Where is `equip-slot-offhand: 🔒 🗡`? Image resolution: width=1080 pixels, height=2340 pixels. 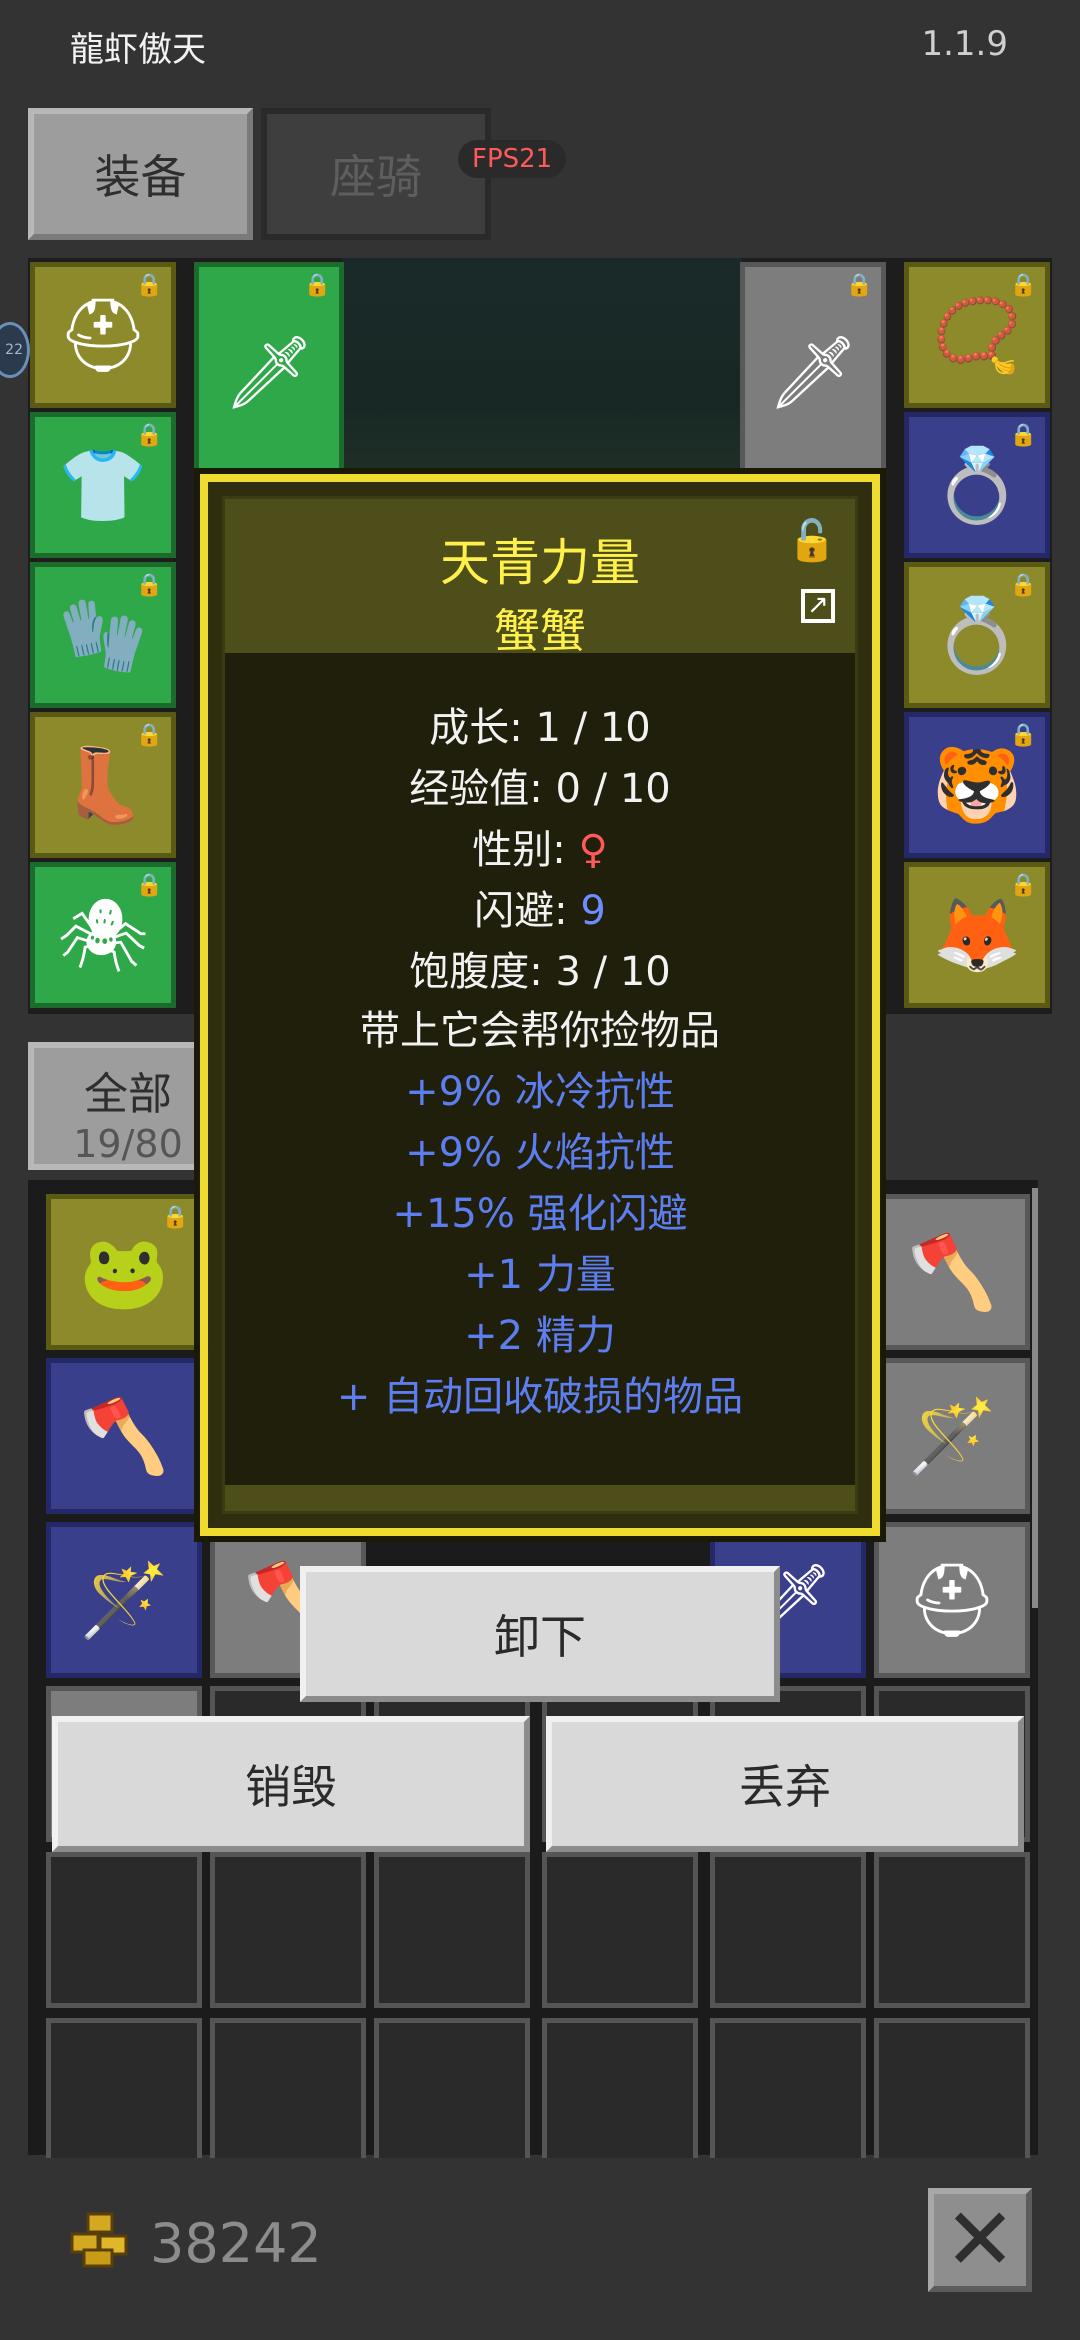 equip-slot-offhand: 🔒 🗡 is located at coordinates (813, 372).